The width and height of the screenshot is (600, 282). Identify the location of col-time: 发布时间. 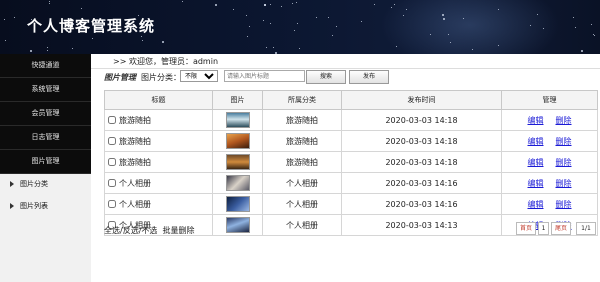
(421, 100).